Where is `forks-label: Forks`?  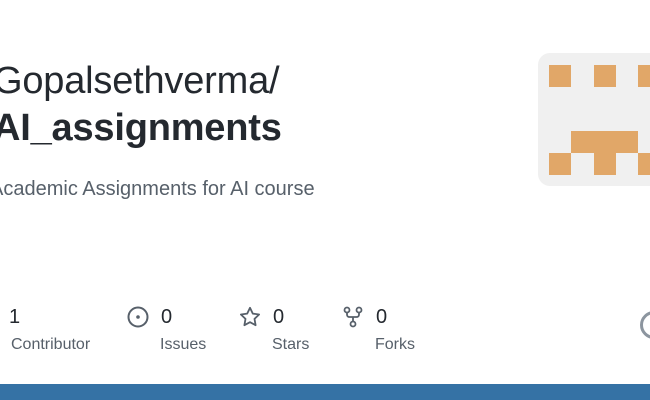 forks-label: Forks is located at coordinates (395, 344).